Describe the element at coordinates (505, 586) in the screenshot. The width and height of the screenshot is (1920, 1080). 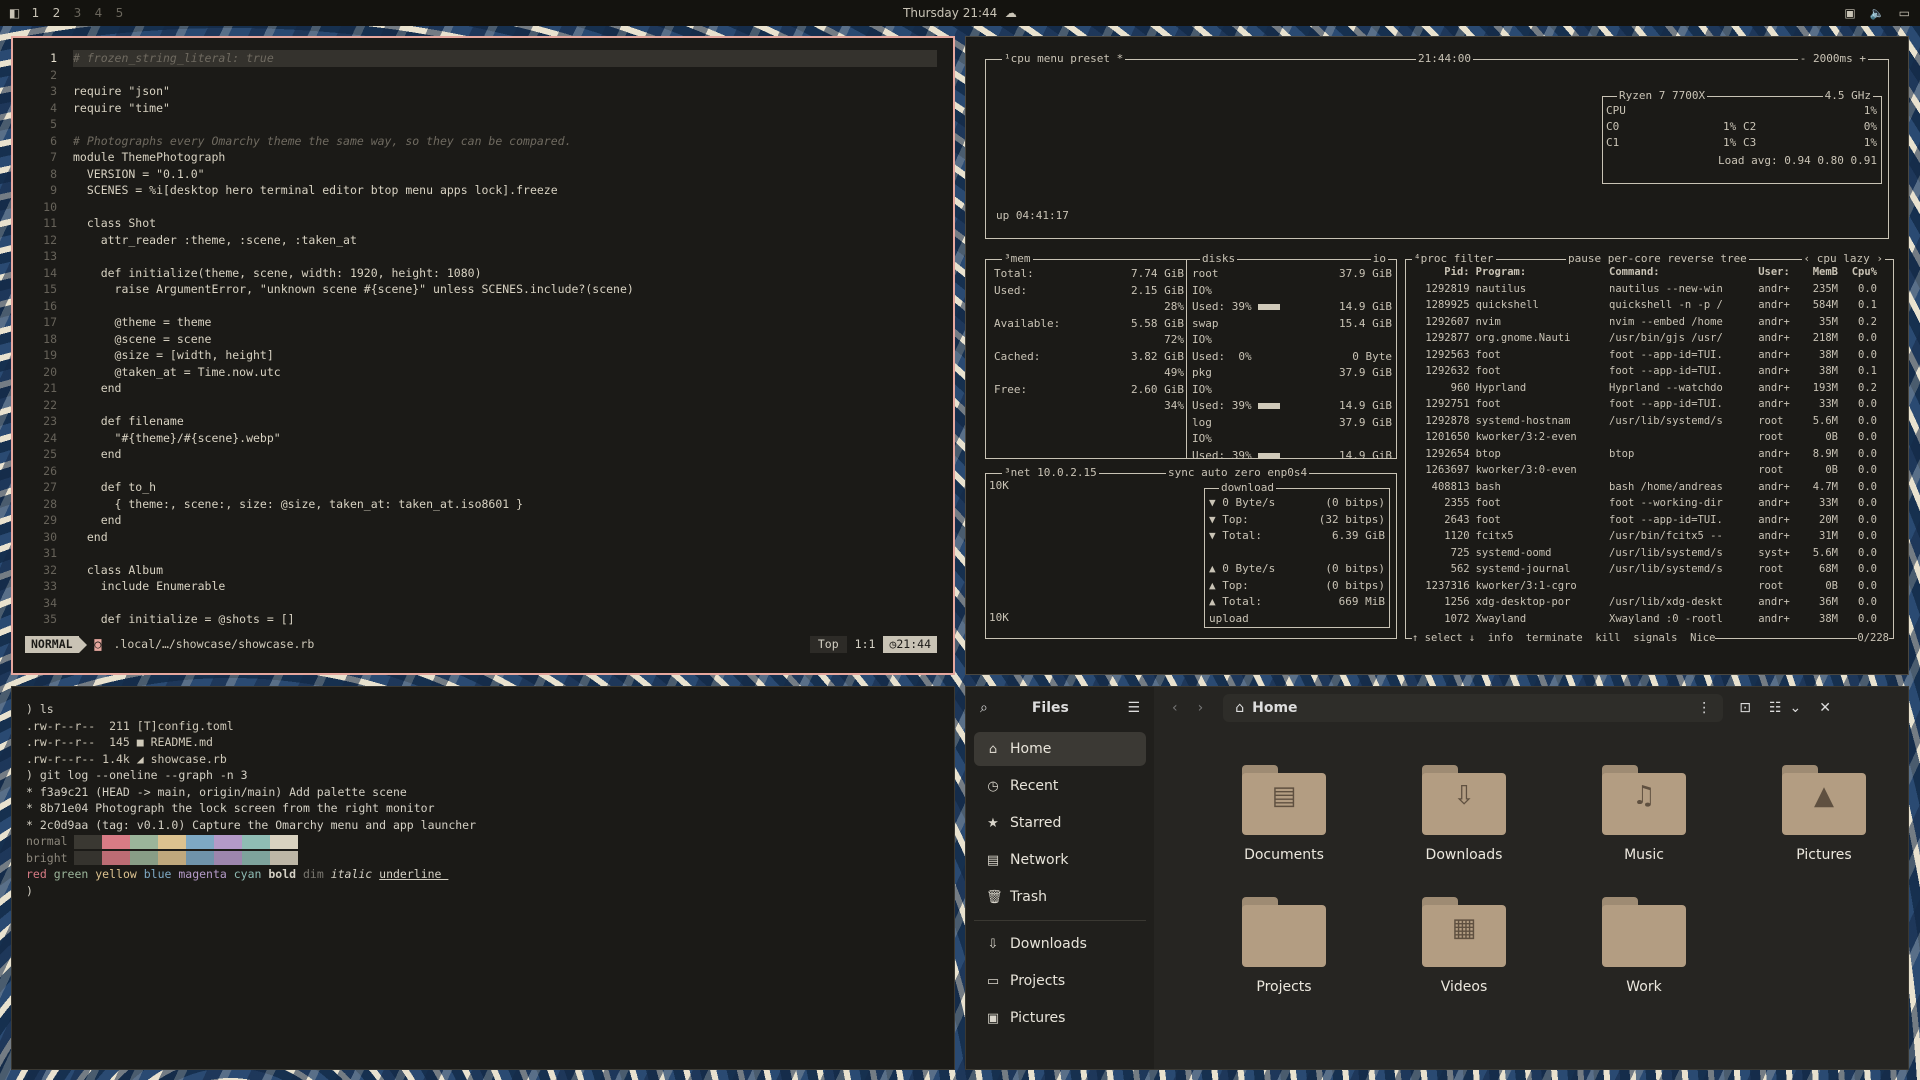
I see `code-line: include Enumerable` at that location.